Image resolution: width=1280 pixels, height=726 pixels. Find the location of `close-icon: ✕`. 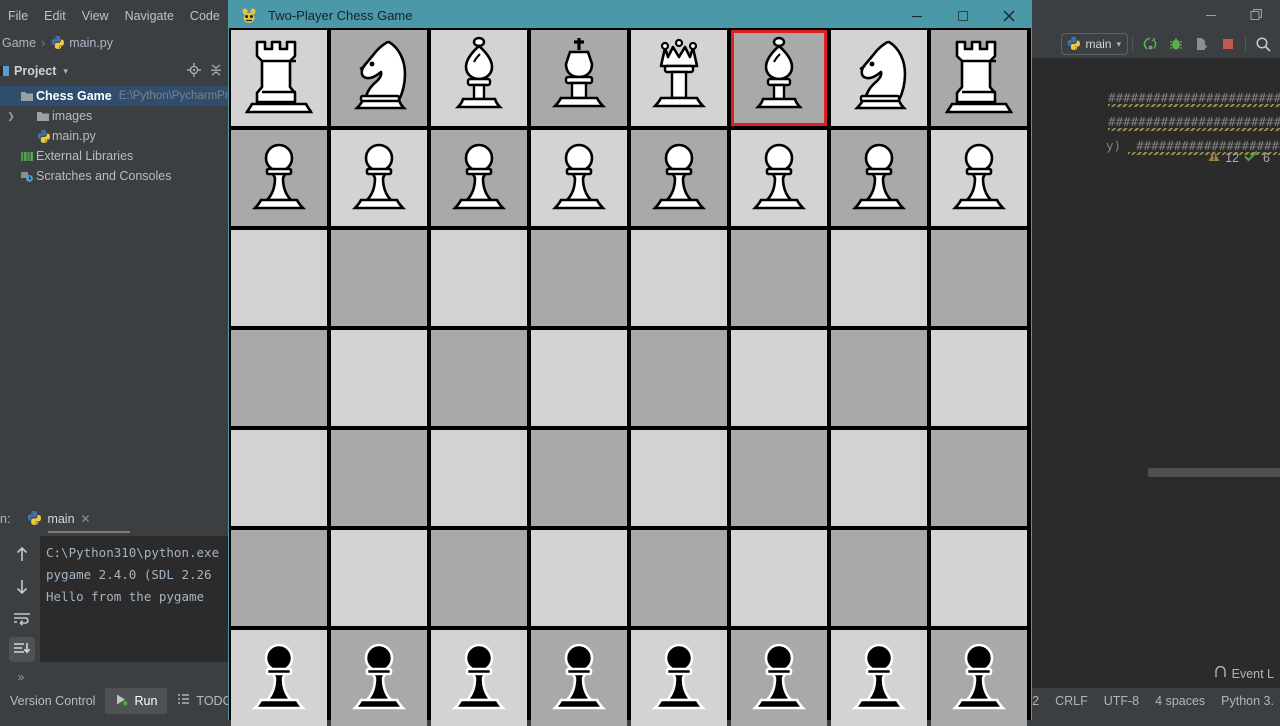

close-icon: ✕ is located at coordinates (86, 519).